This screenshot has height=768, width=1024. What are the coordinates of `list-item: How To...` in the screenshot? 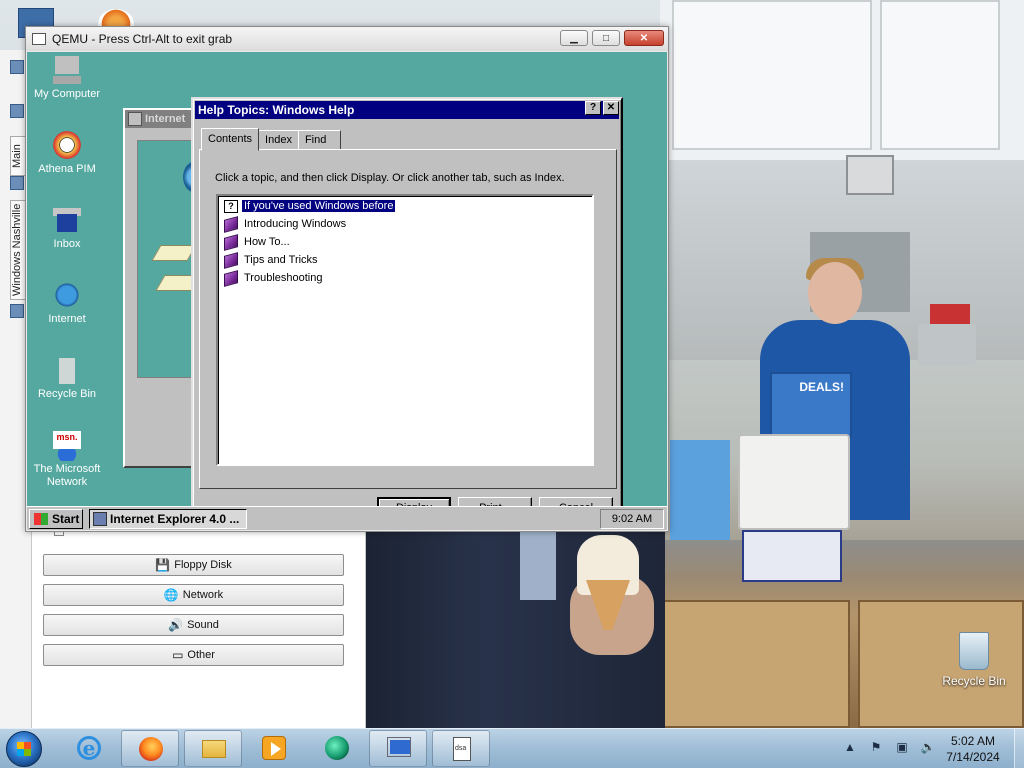 It's located at (257, 242).